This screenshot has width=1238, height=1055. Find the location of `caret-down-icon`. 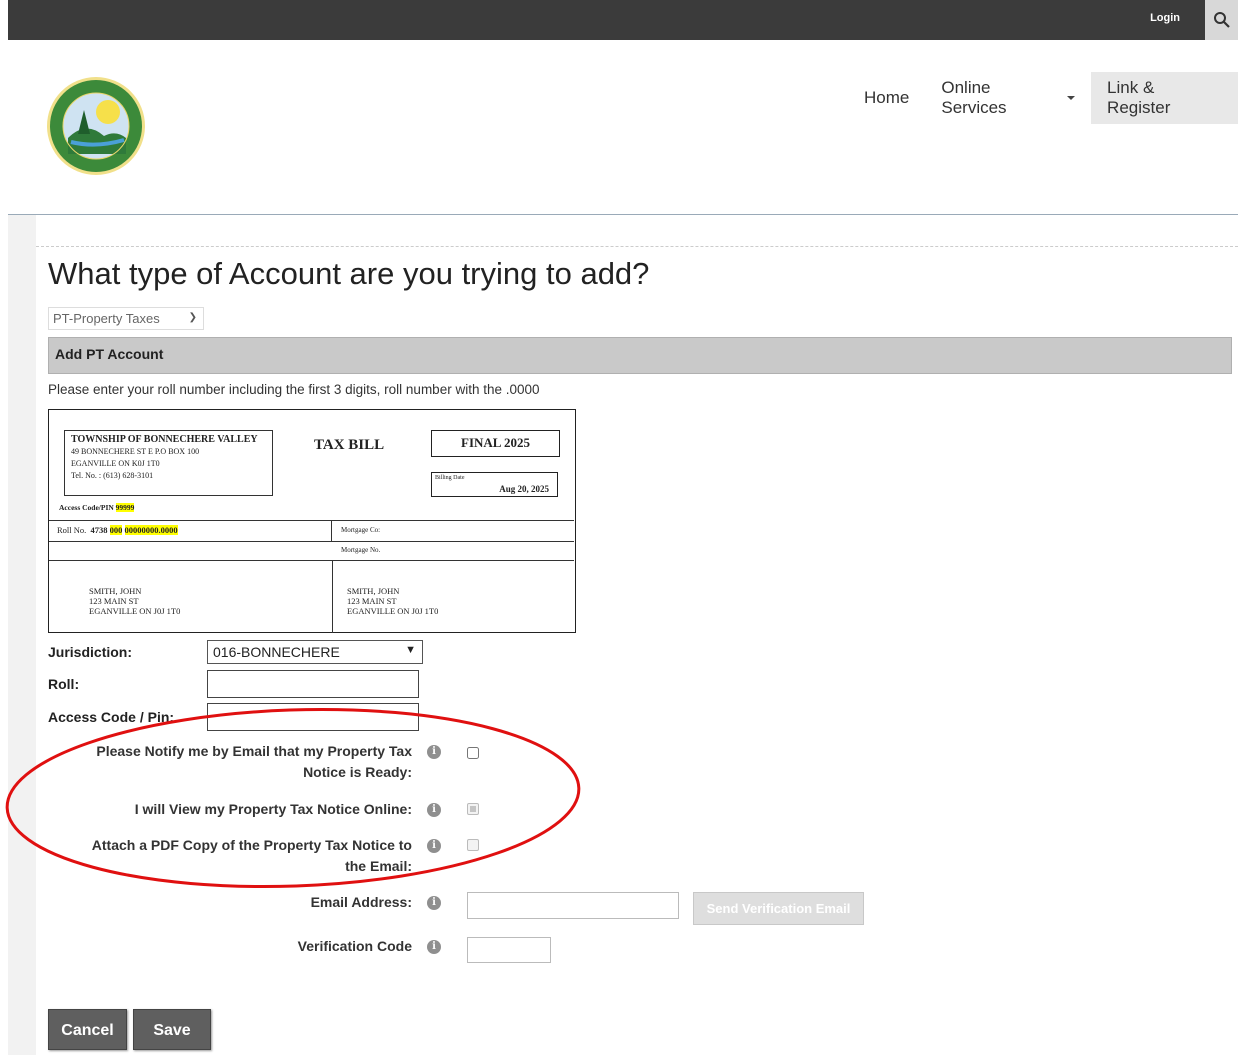

caret-down-icon is located at coordinates (1071, 98).